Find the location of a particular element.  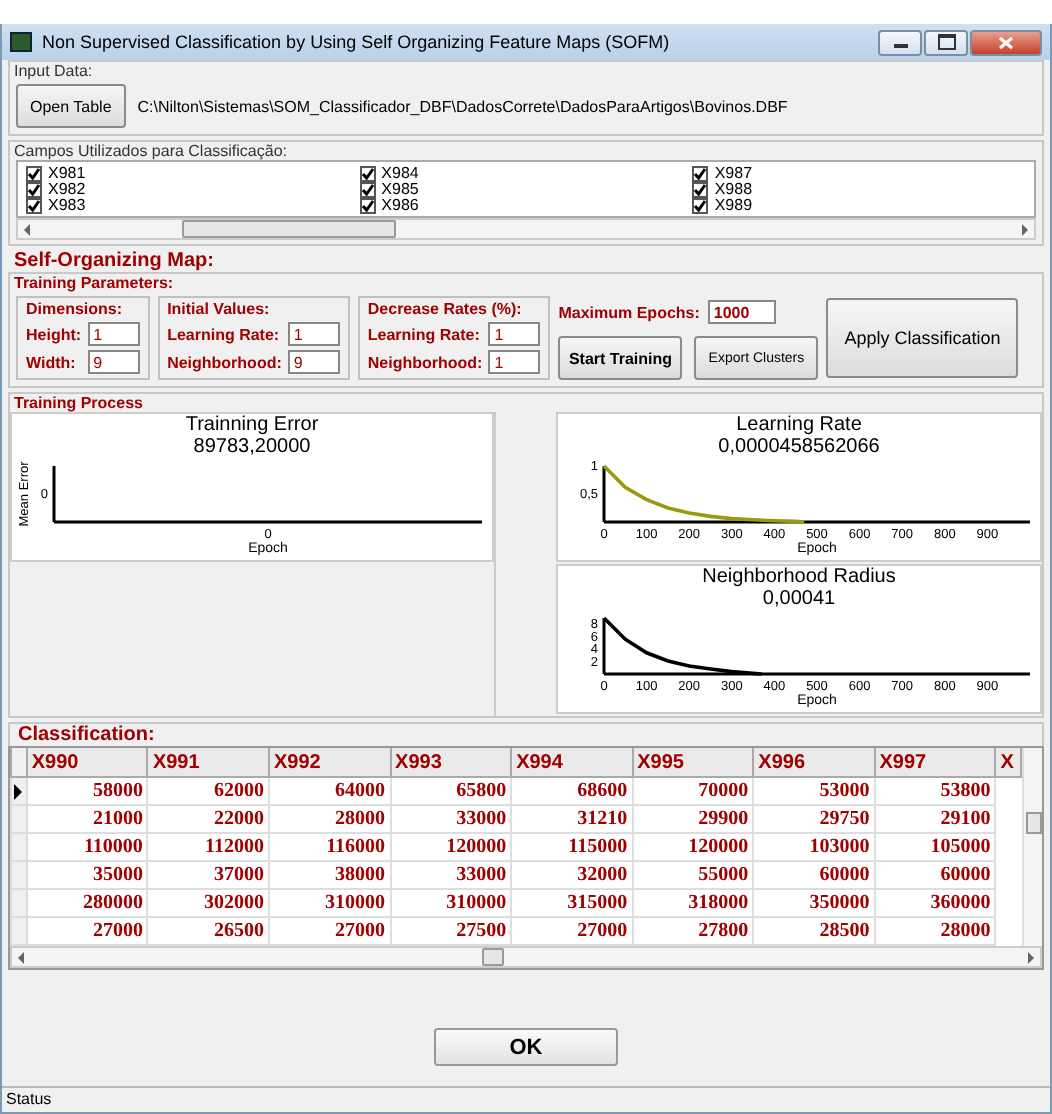

table-cell: 21000 is located at coordinates (87, 819).